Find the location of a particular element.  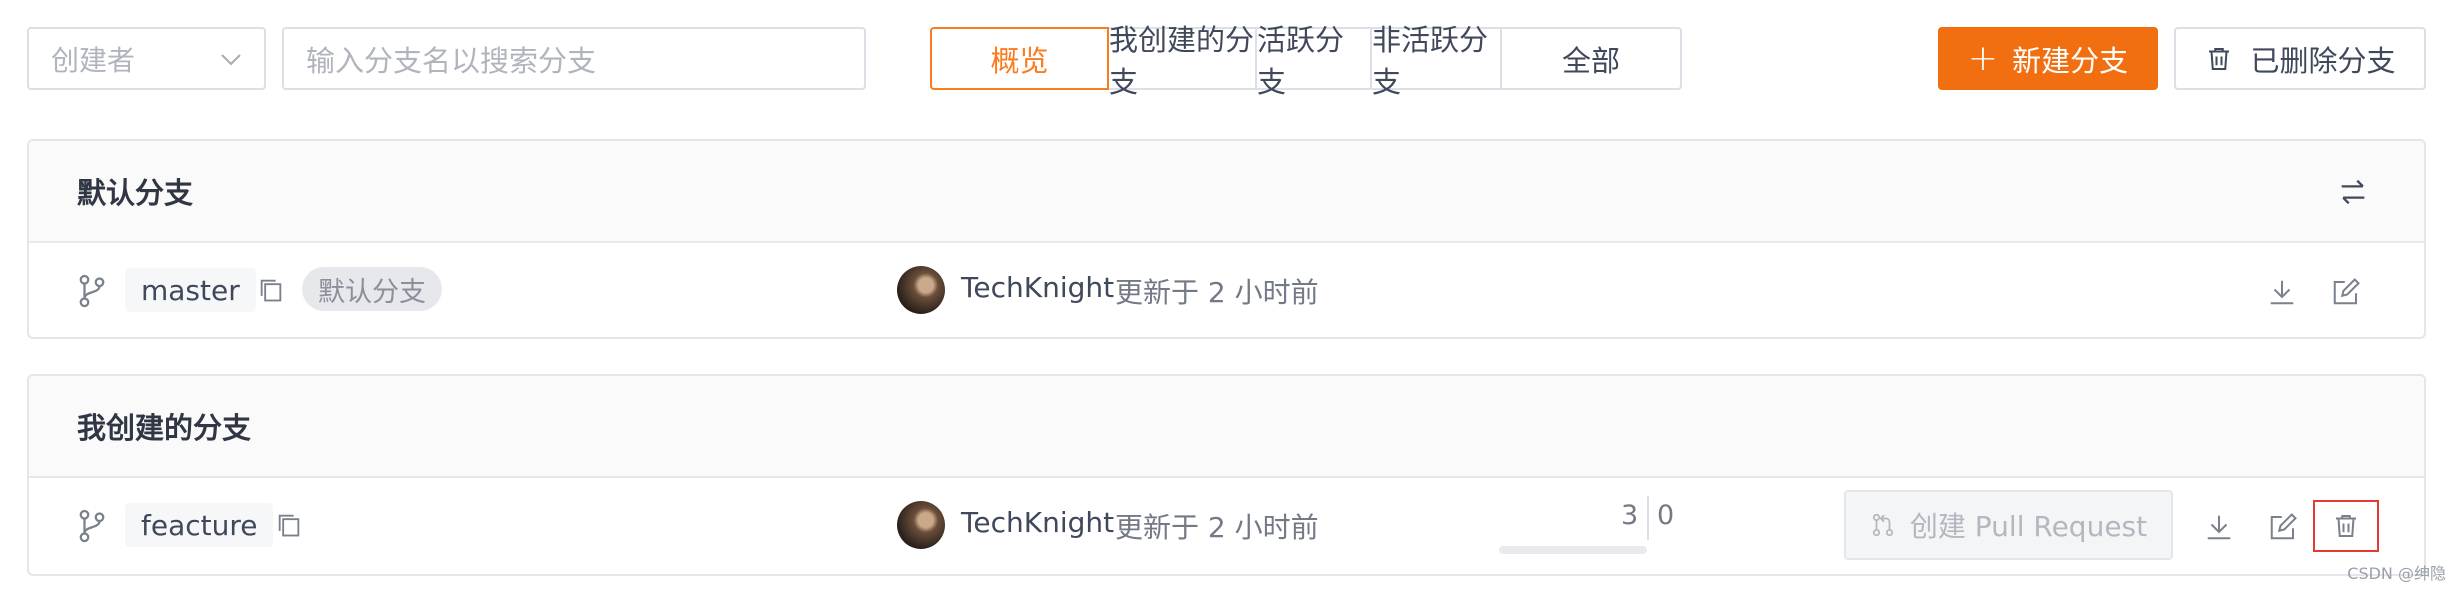

branch-name-feacture: feacture is located at coordinates (199, 525).